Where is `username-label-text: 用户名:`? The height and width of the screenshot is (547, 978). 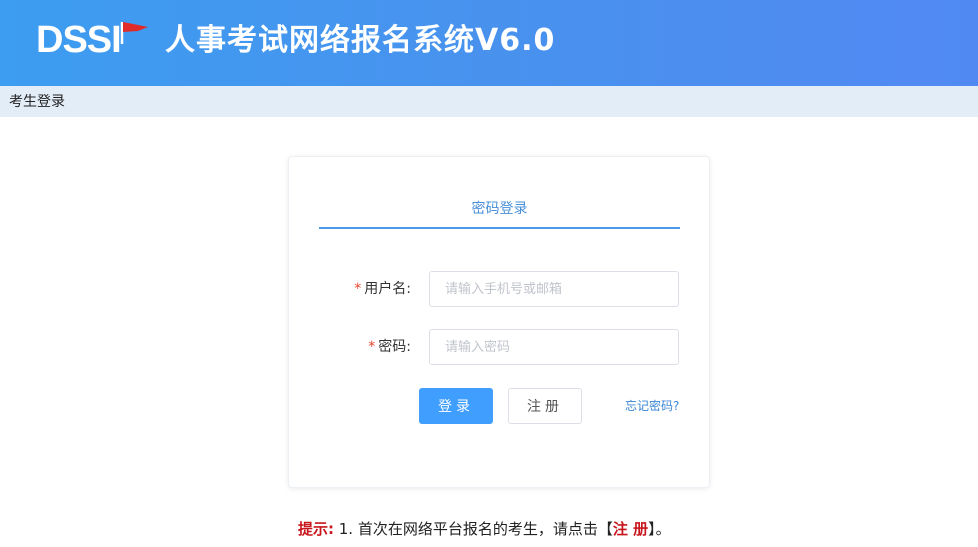
username-label-text: 用户名: is located at coordinates (387, 289).